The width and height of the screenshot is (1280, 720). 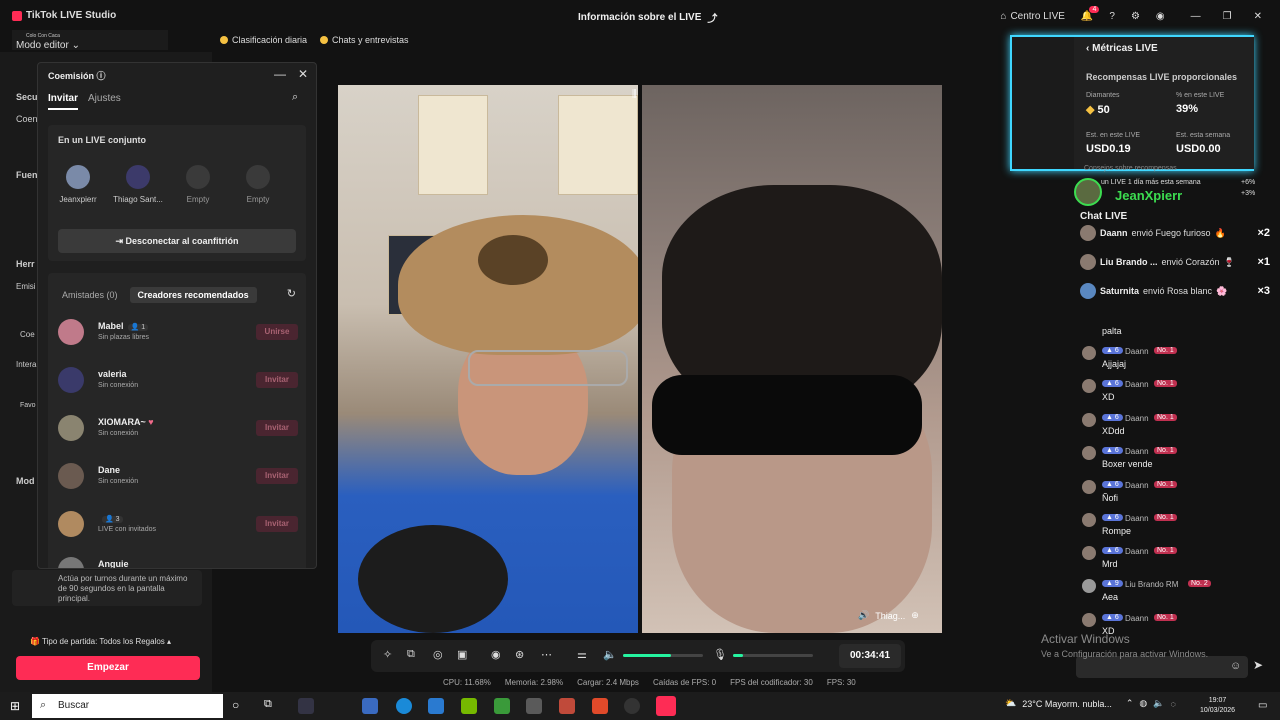 I want to click on metrics-title: ‹ Métricas LIVE, so click(x=1122, y=48).